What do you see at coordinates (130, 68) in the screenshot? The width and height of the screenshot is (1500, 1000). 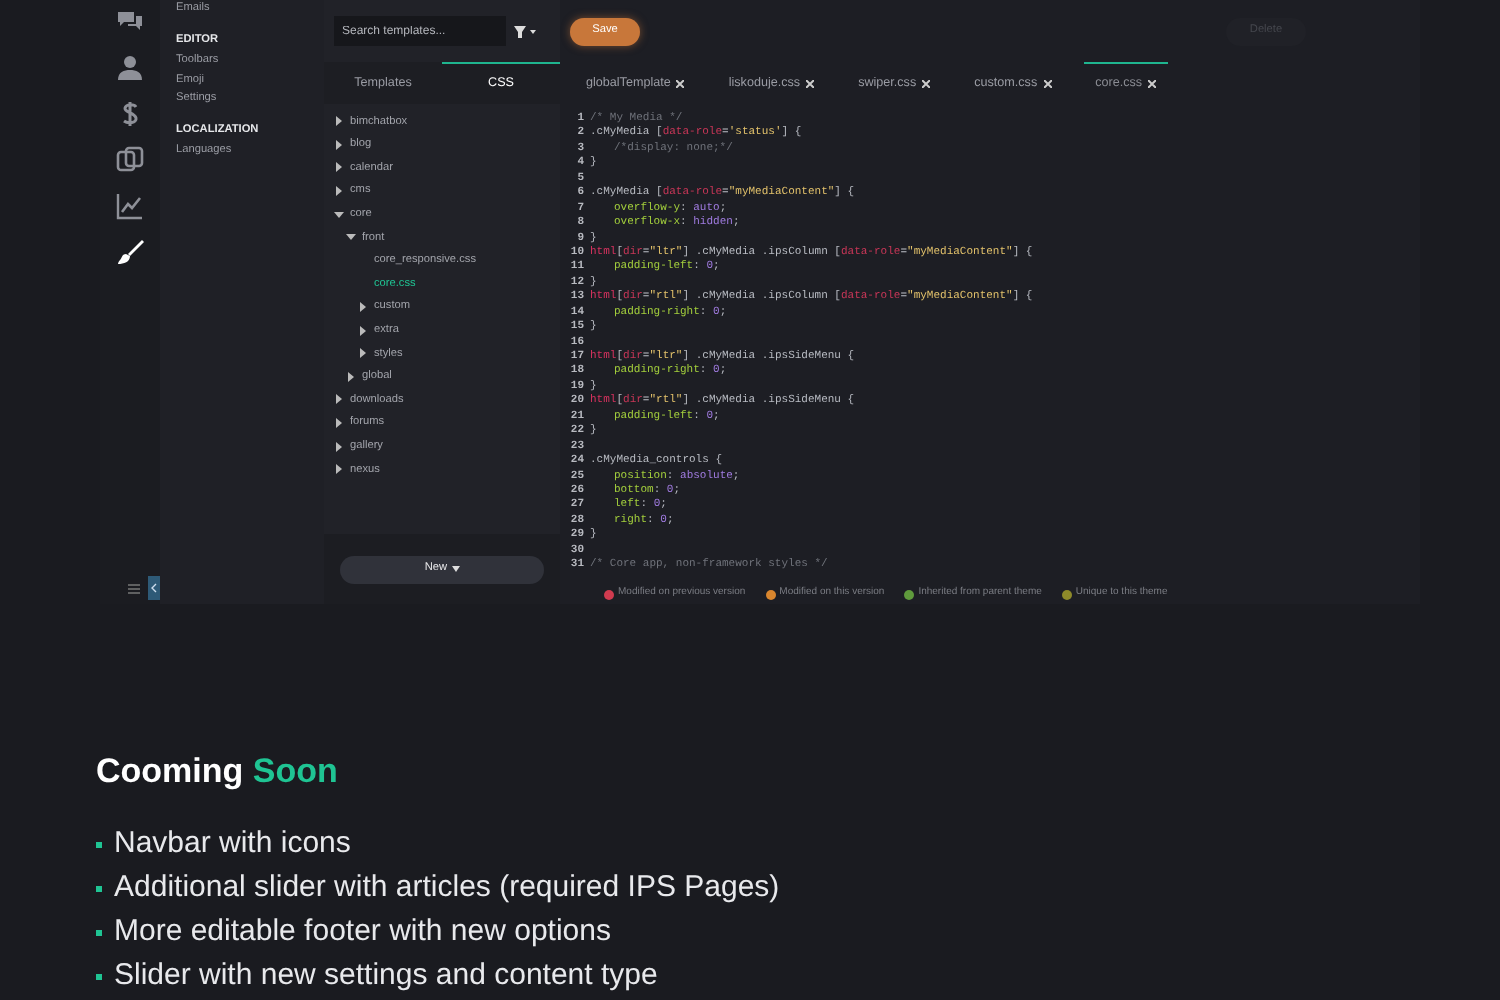 I see `person-icon` at bounding box center [130, 68].